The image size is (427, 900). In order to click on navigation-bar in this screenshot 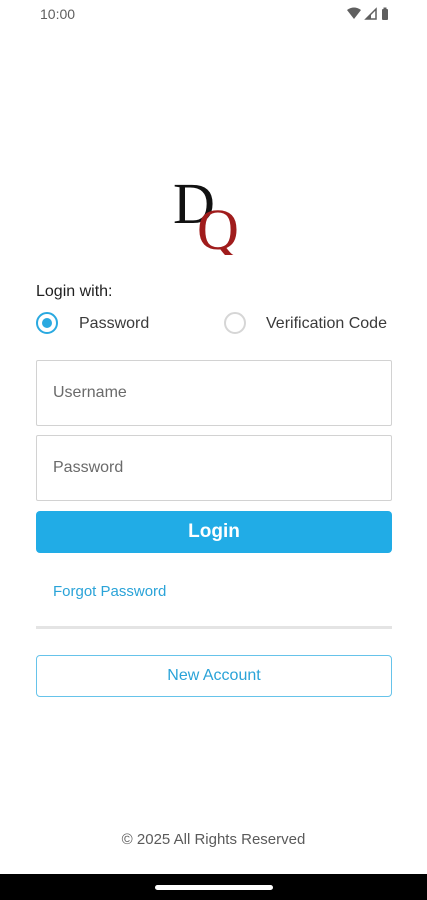, I will do `click(213, 887)`.